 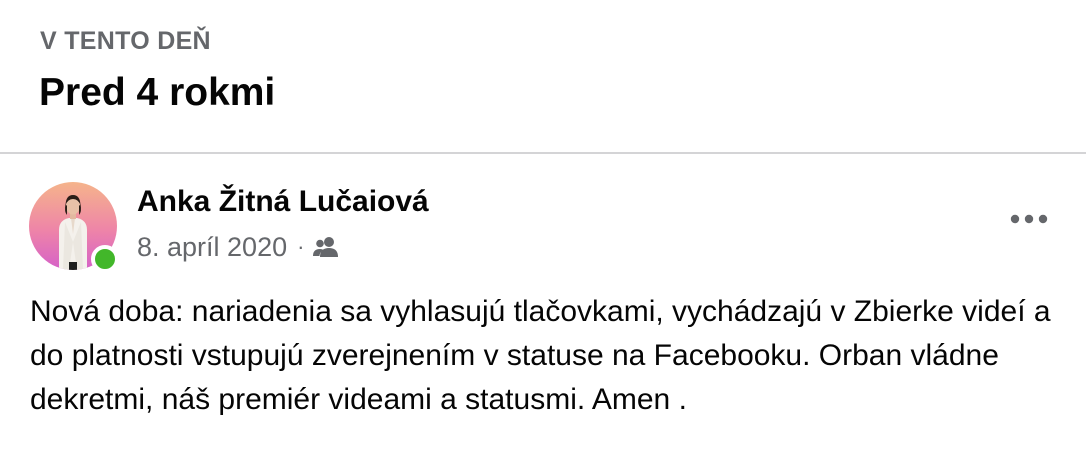 I want to click on online-status-dot, so click(x=105, y=259).